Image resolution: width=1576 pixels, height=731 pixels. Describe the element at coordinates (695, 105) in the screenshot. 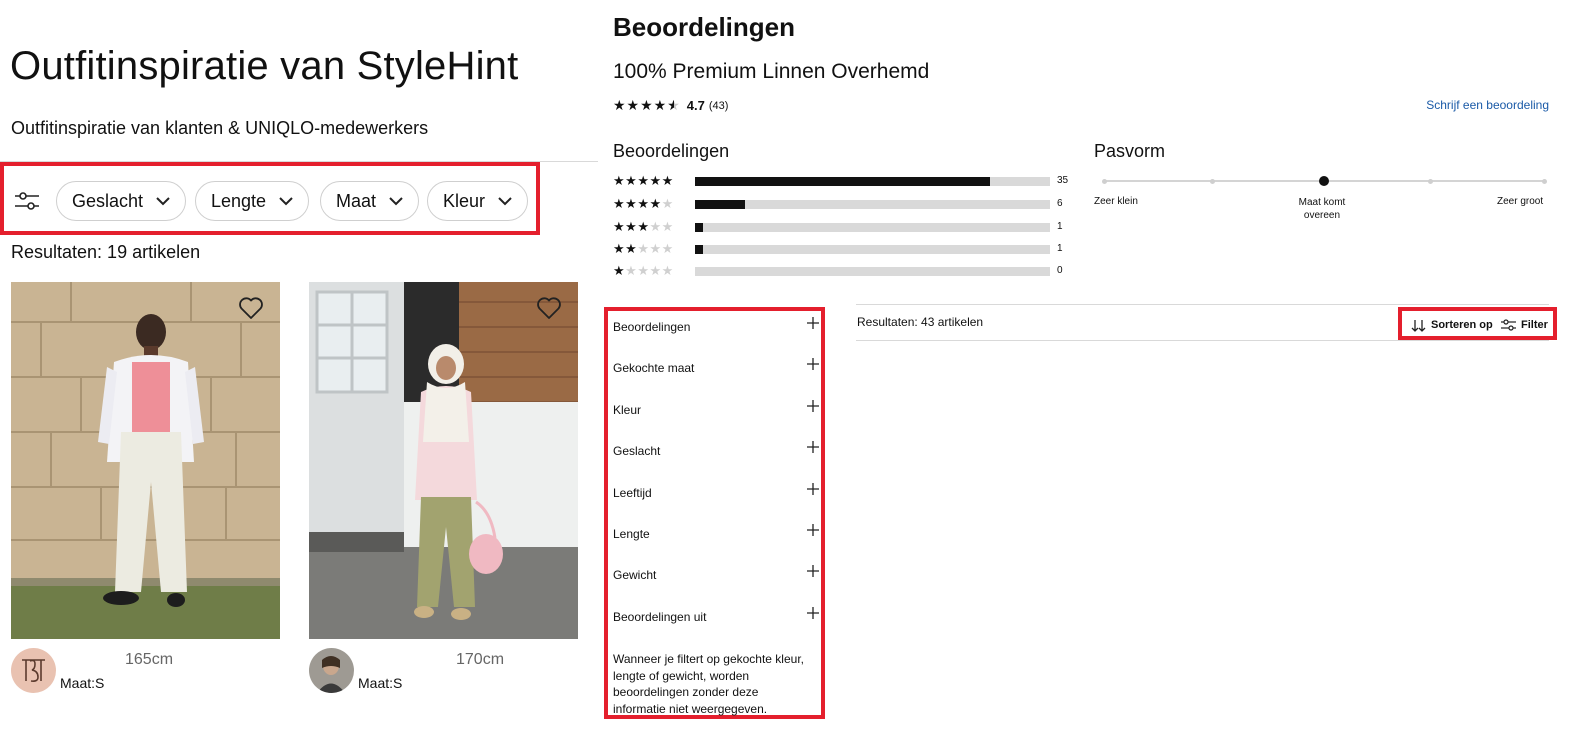

I see `rating-average: 4.7` at that location.